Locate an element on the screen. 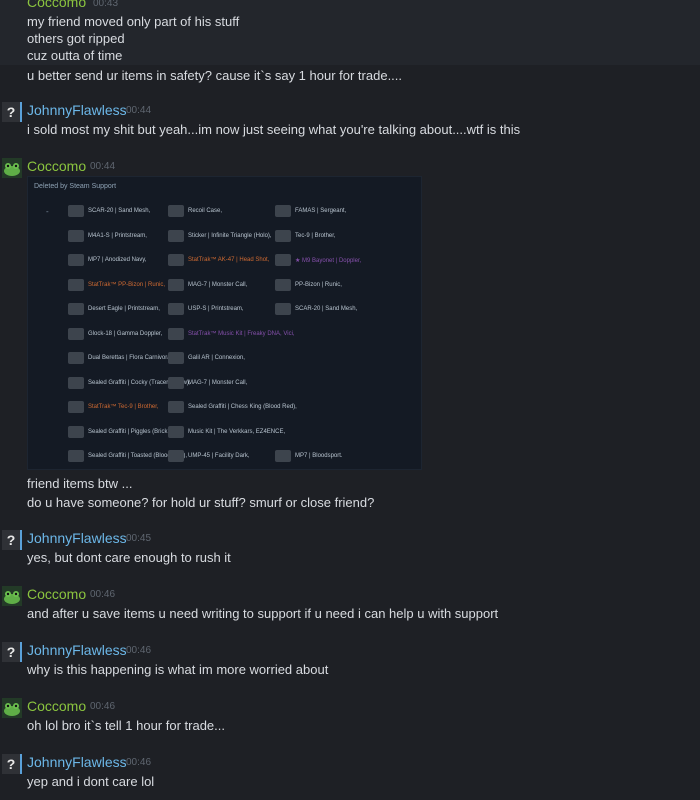 The width and height of the screenshot is (700, 800). inventory-item: USP-S | Printstream, is located at coordinates (206, 309).